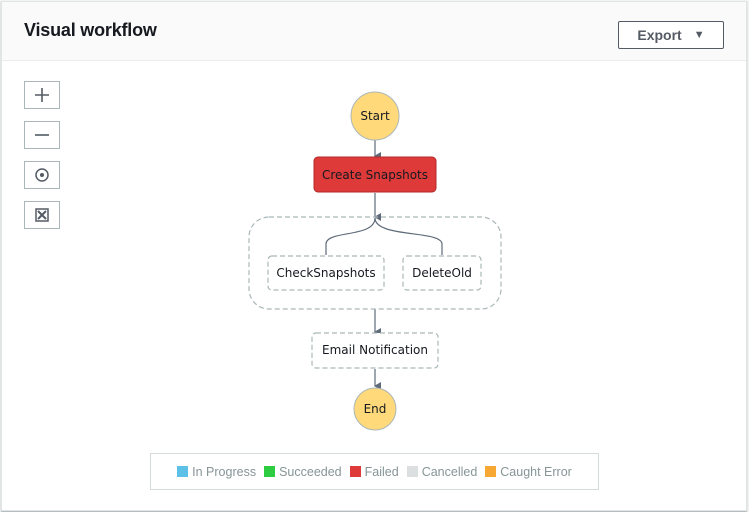 The width and height of the screenshot is (749, 512). What do you see at coordinates (381, 471) in the screenshot?
I see `legend-label: Failed` at bounding box center [381, 471].